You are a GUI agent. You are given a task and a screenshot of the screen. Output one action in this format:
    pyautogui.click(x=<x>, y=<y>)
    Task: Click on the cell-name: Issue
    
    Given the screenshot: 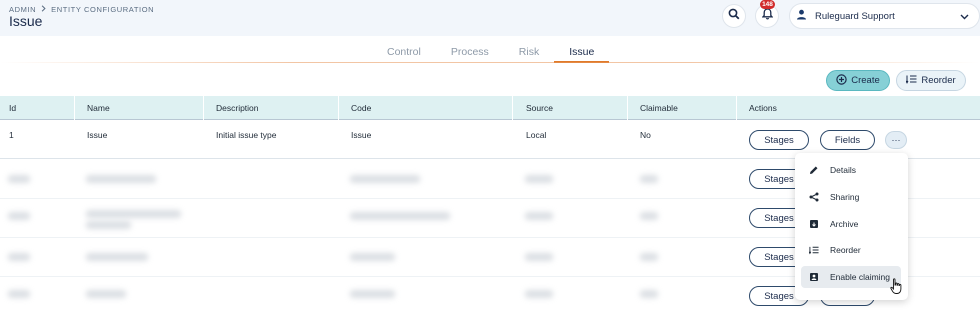 What is the action you would take?
    pyautogui.click(x=97, y=135)
    